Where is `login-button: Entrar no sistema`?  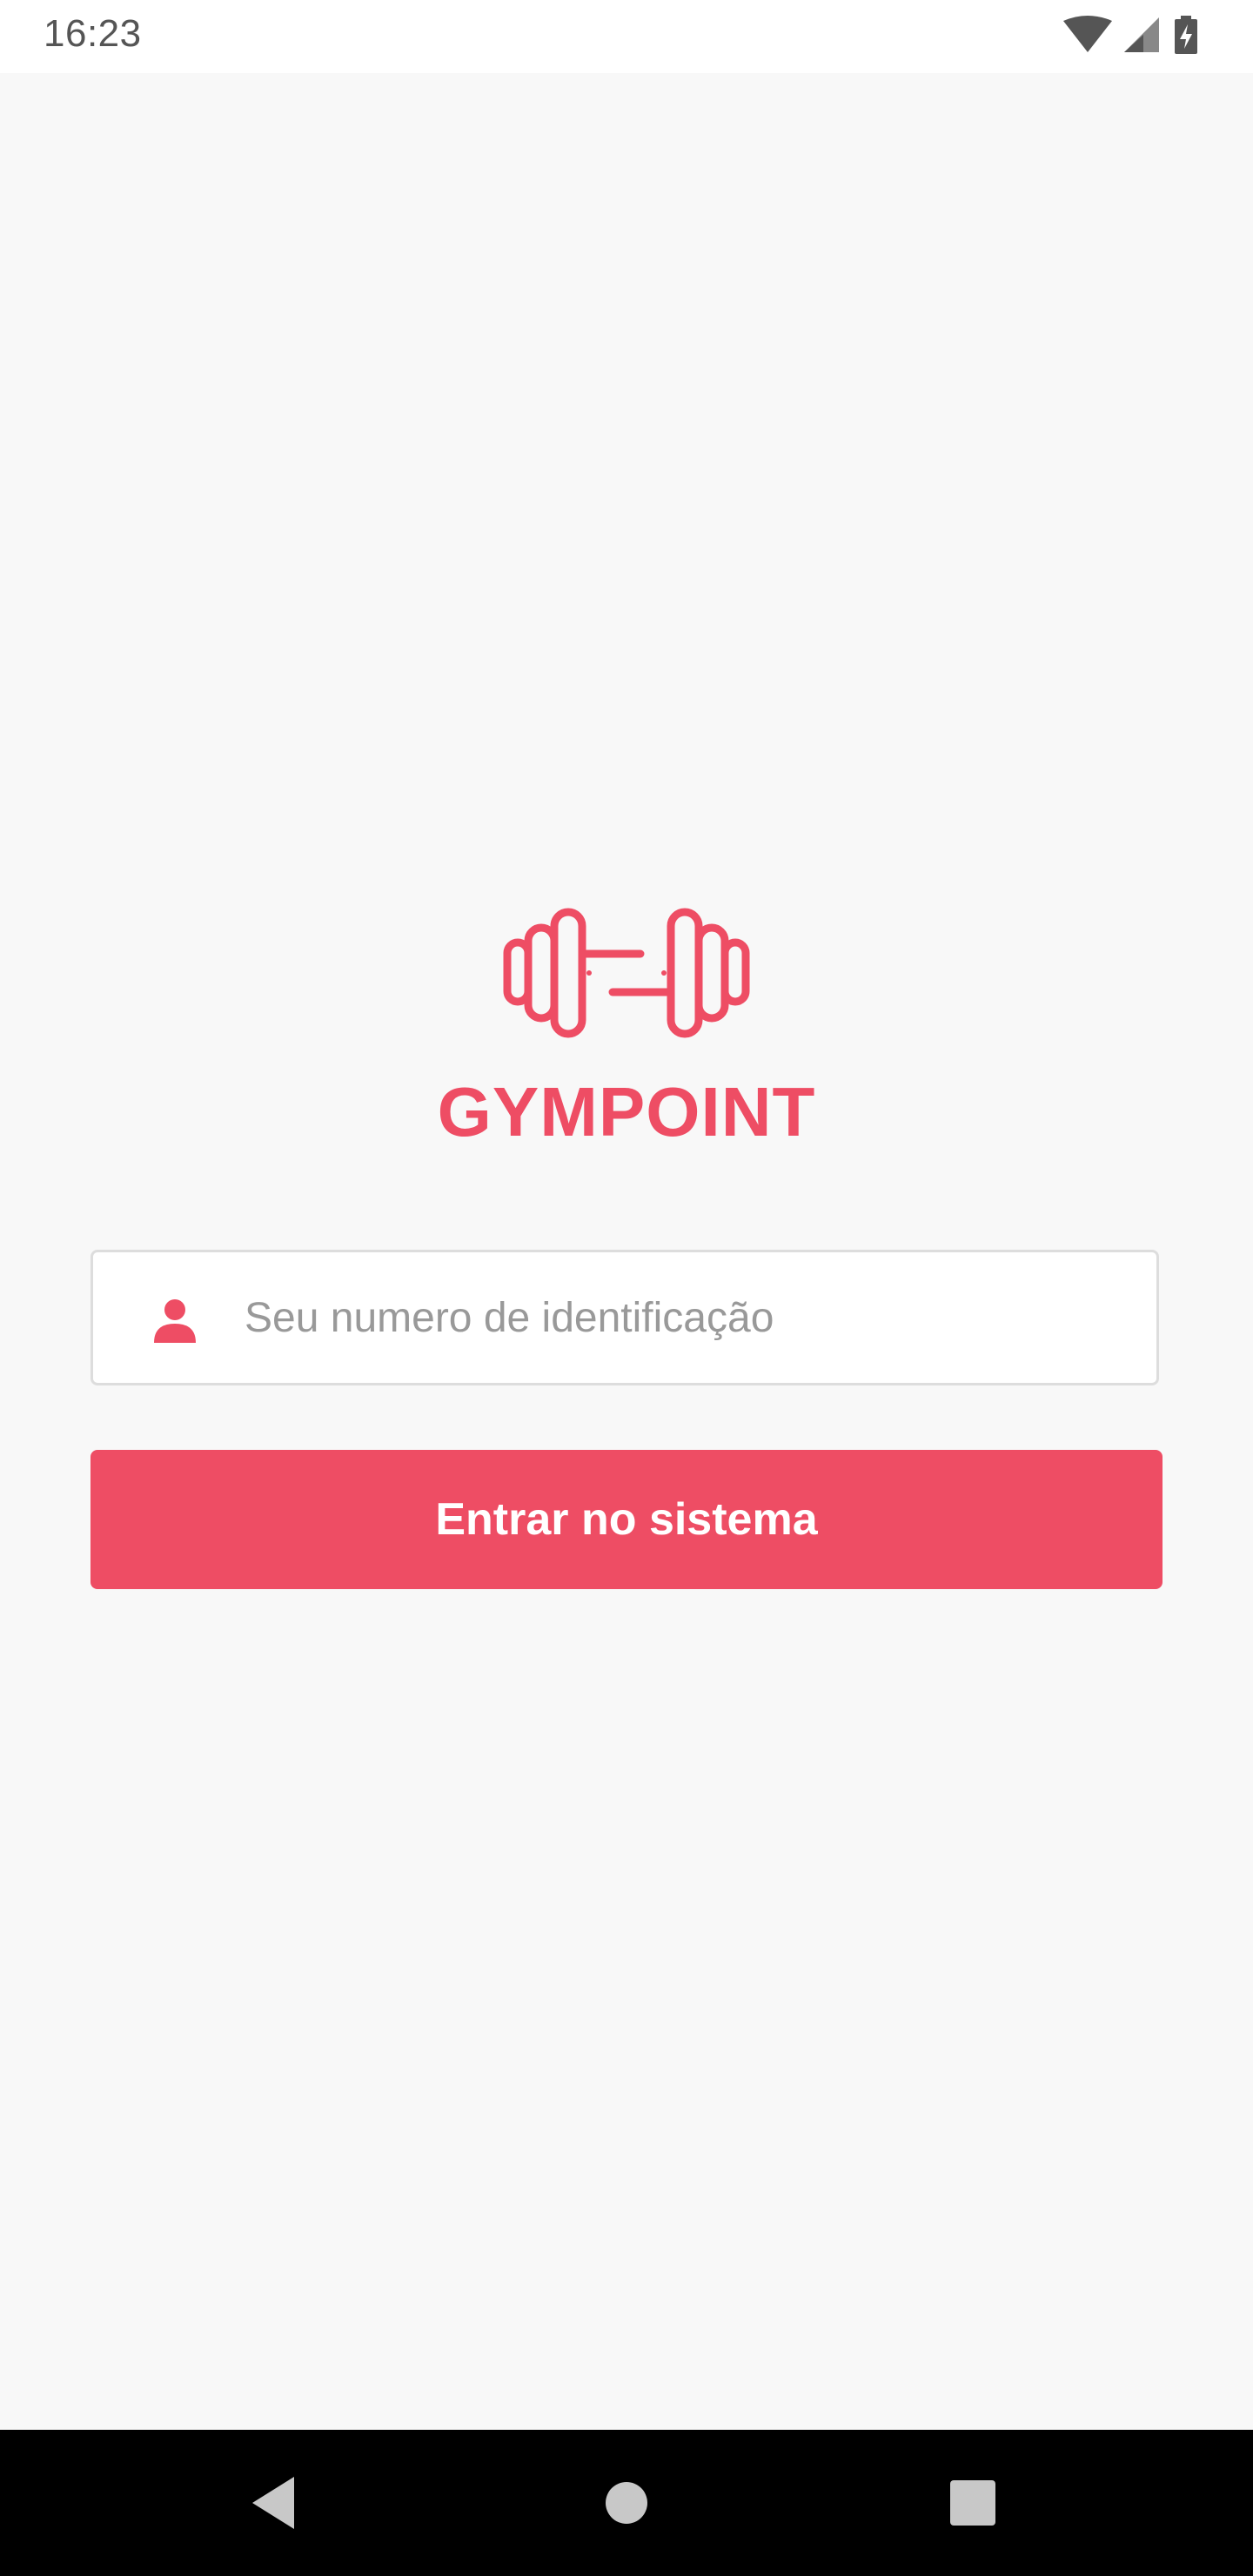 login-button: Entrar no sistema is located at coordinates (626, 1519).